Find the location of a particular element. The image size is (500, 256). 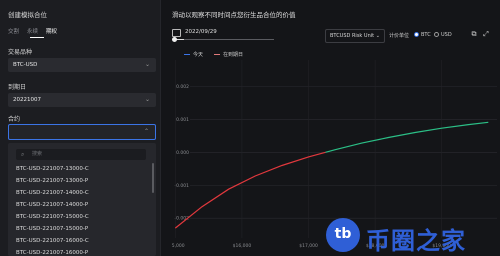

legend-today: 今天 is located at coordinates (193, 54).